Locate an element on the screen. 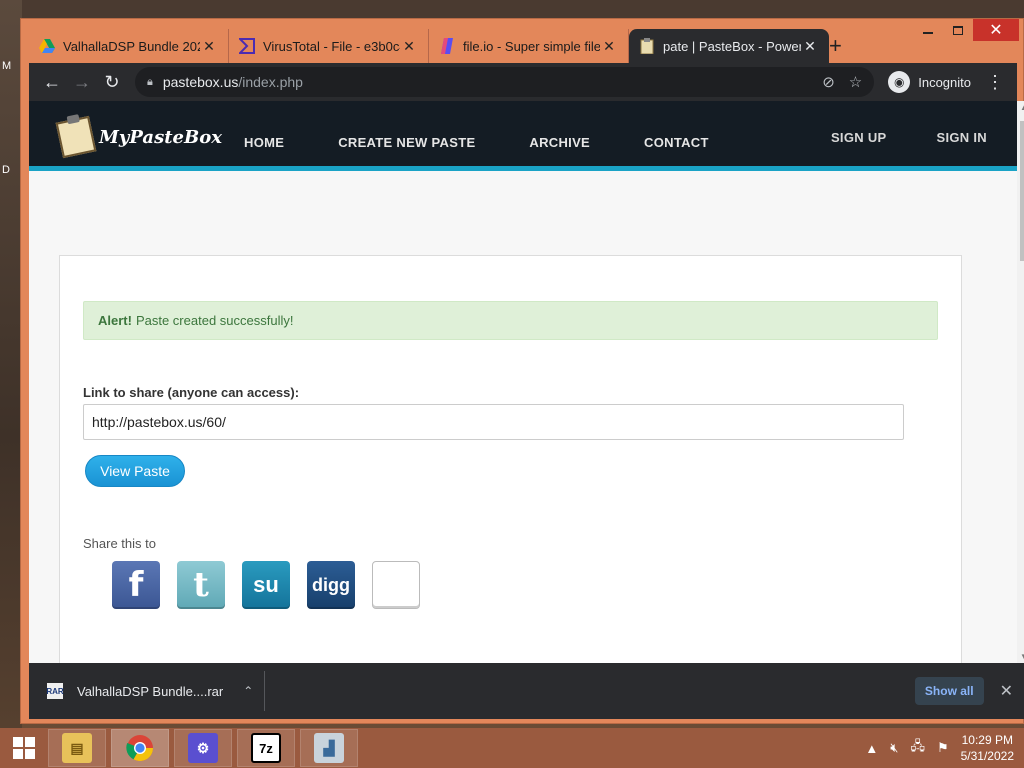 The height and width of the screenshot is (768, 1024). main-nav: HOME CREATE NEW PASTE ARCHIVE CONTACT is located at coordinates (503, 142).